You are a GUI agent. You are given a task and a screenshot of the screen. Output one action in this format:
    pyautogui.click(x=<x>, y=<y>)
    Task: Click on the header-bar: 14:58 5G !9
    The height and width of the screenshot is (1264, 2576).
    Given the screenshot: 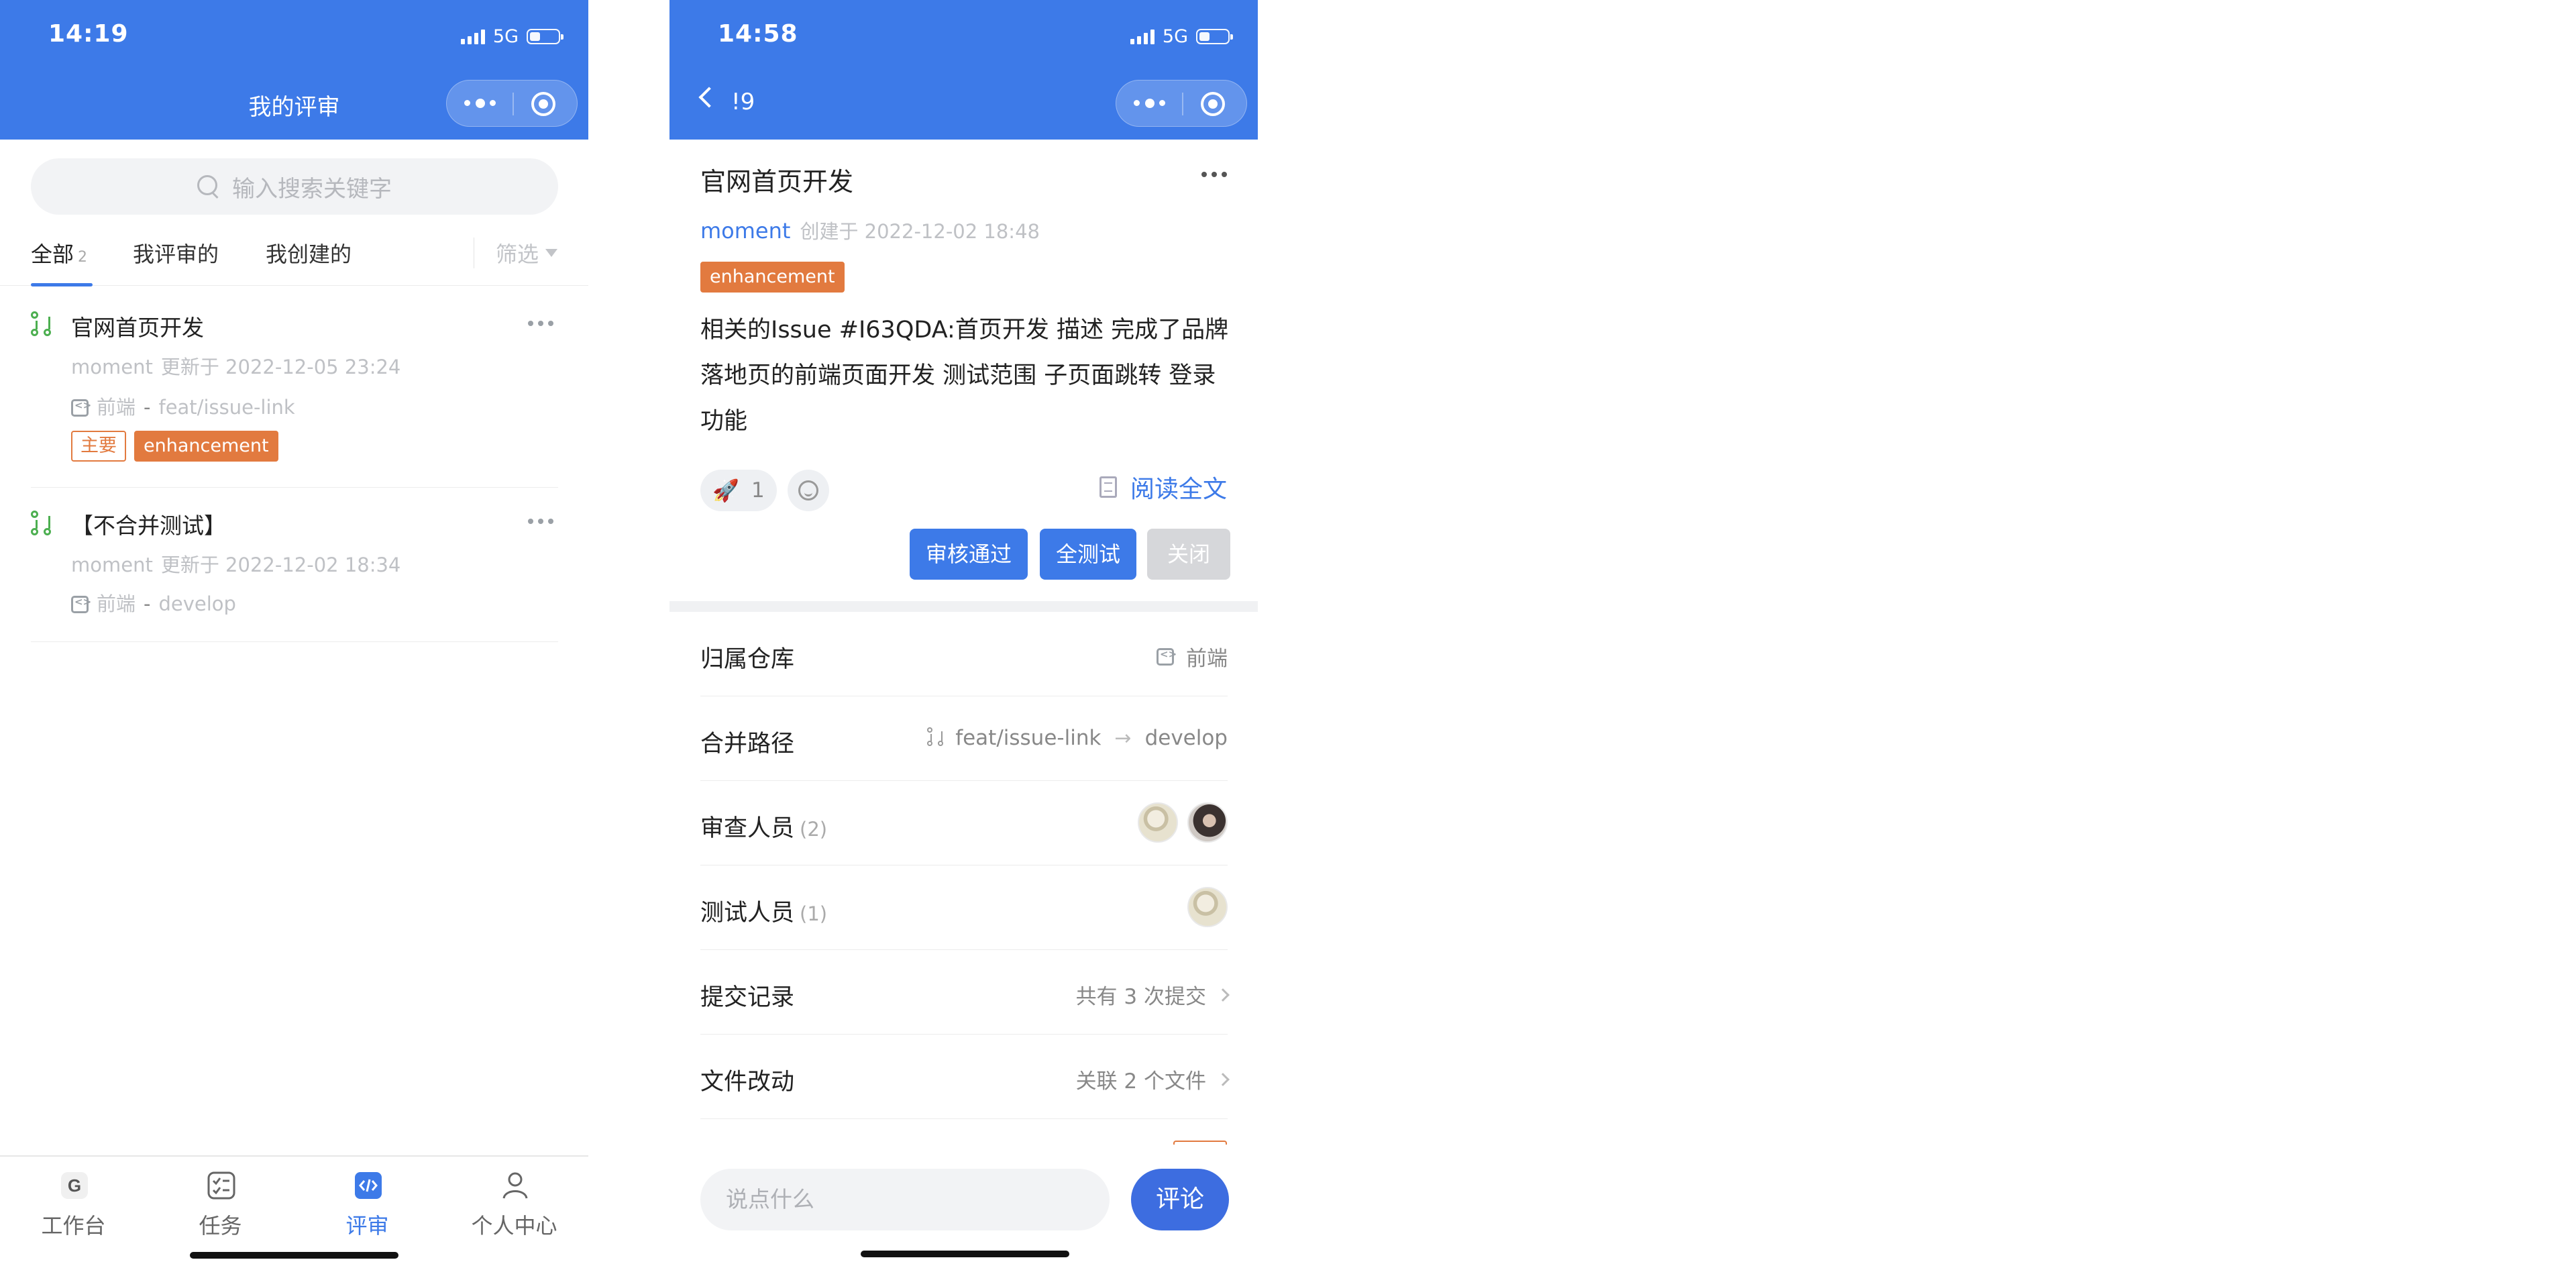 What is the action you would take?
    pyautogui.click(x=963, y=70)
    